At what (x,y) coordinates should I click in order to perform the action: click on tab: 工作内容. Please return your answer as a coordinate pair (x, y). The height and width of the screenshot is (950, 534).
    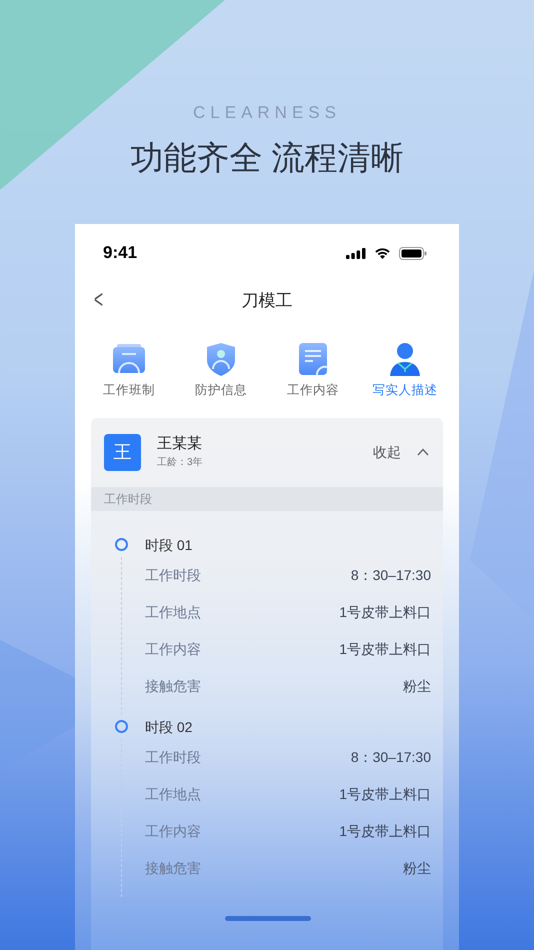
    Looking at the image, I should click on (313, 371).